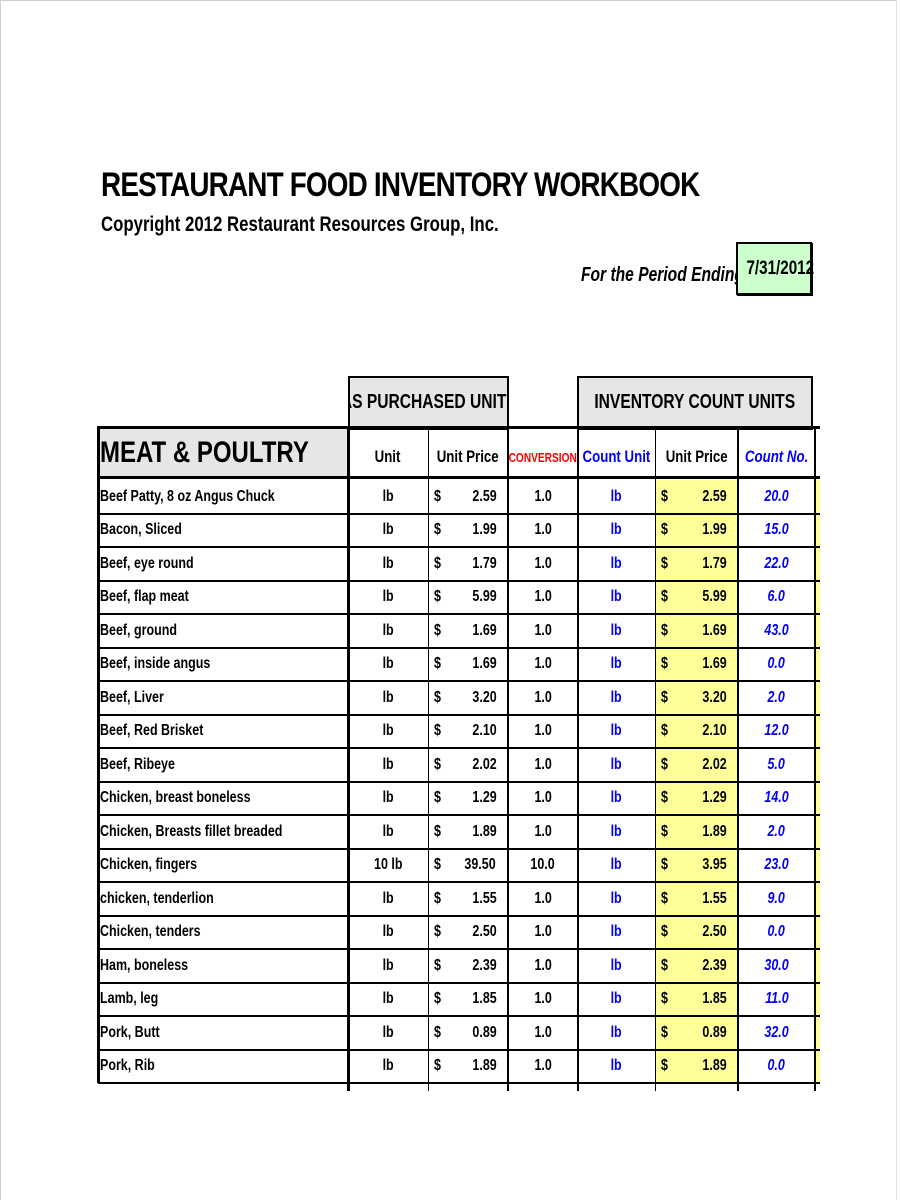  I want to click on count-no-cell: 6.0, so click(776, 598).